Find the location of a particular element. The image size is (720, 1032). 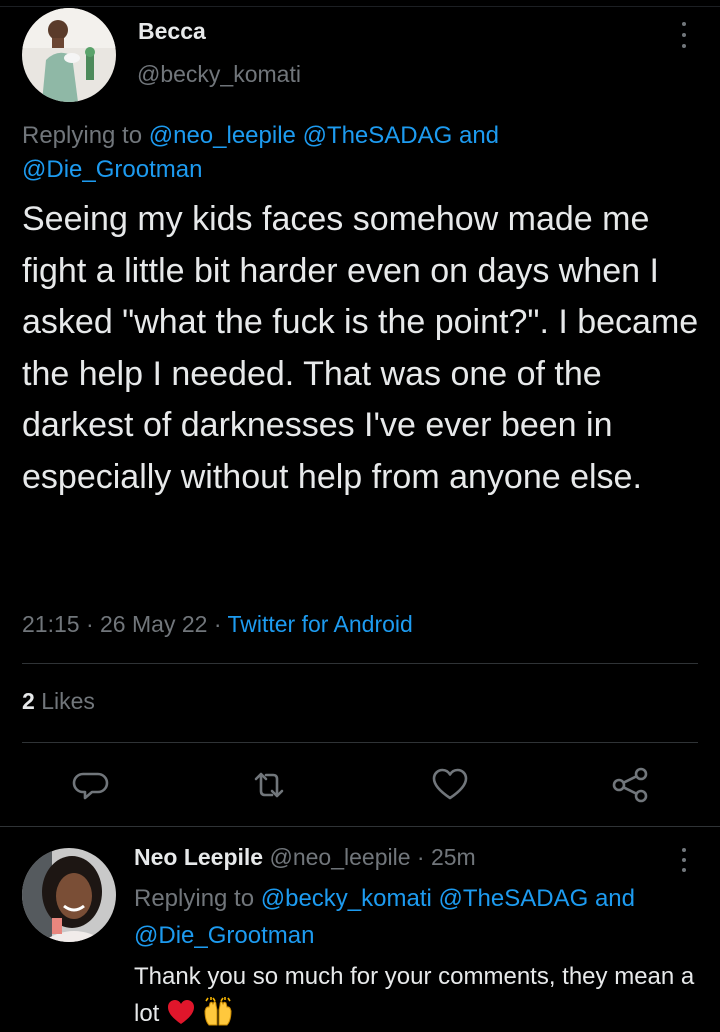

raising-hands-emoji is located at coordinates (218, 1011).